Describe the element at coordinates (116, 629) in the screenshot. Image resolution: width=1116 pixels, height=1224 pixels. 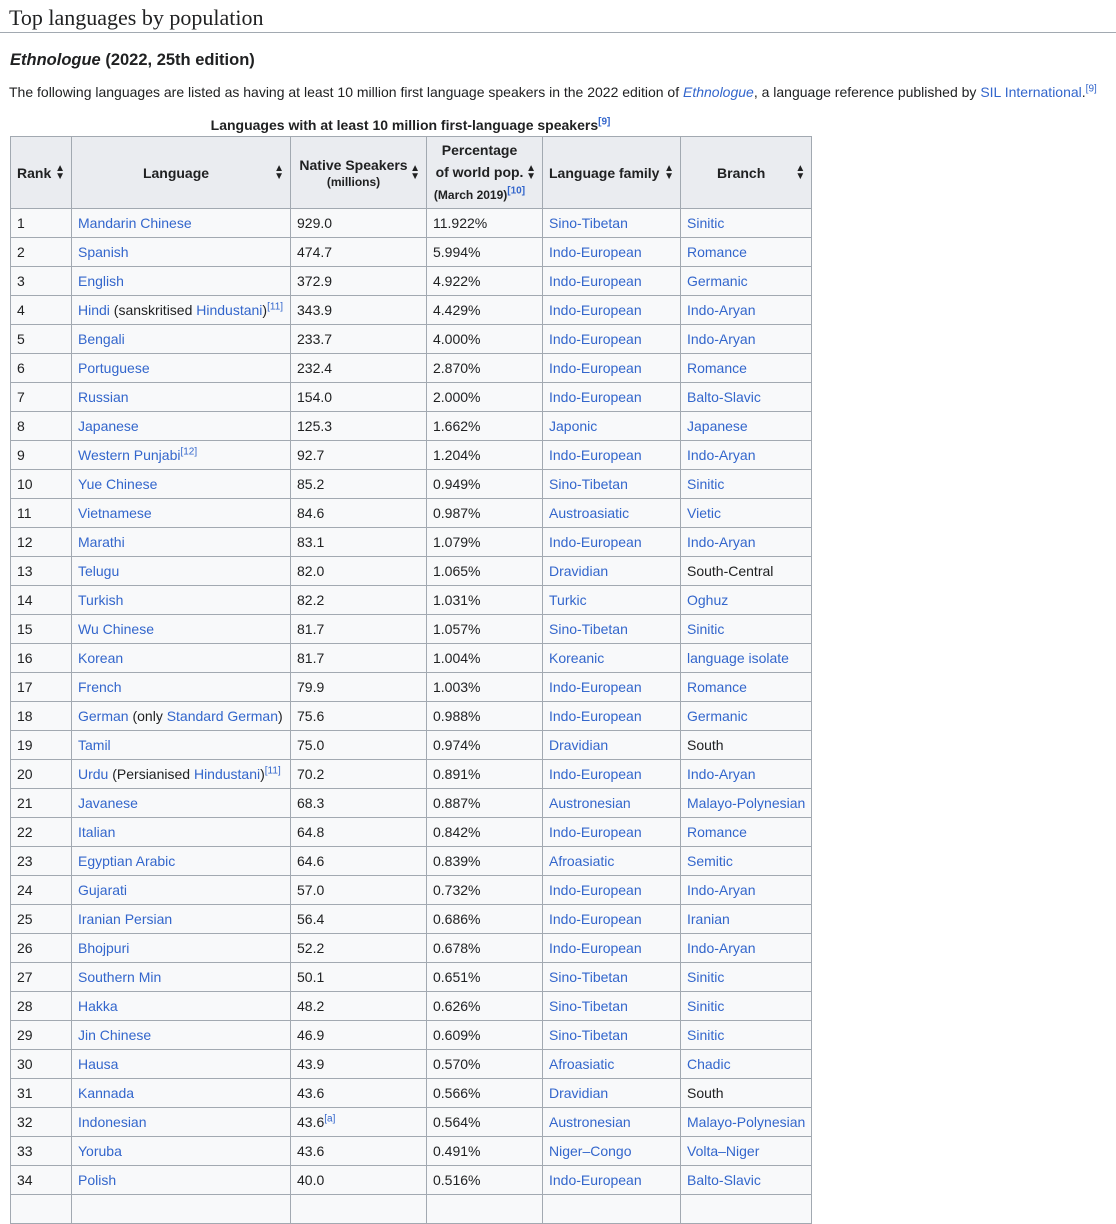
I see `language-link: Wu Chinese` at that location.